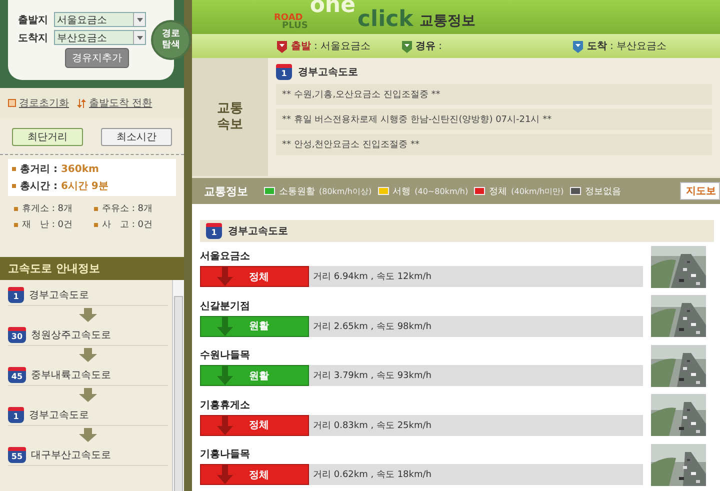 This screenshot has width=720, height=491. Describe the element at coordinates (602, 192) in the screenshot. I see `legend-label: 정보없음` at that location.